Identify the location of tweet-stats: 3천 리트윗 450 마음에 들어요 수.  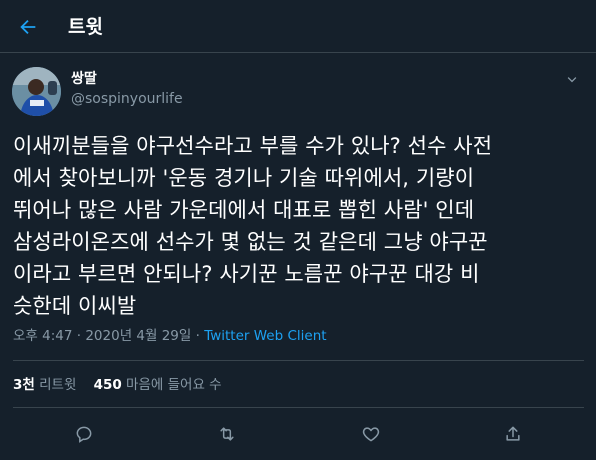
(117, 385).